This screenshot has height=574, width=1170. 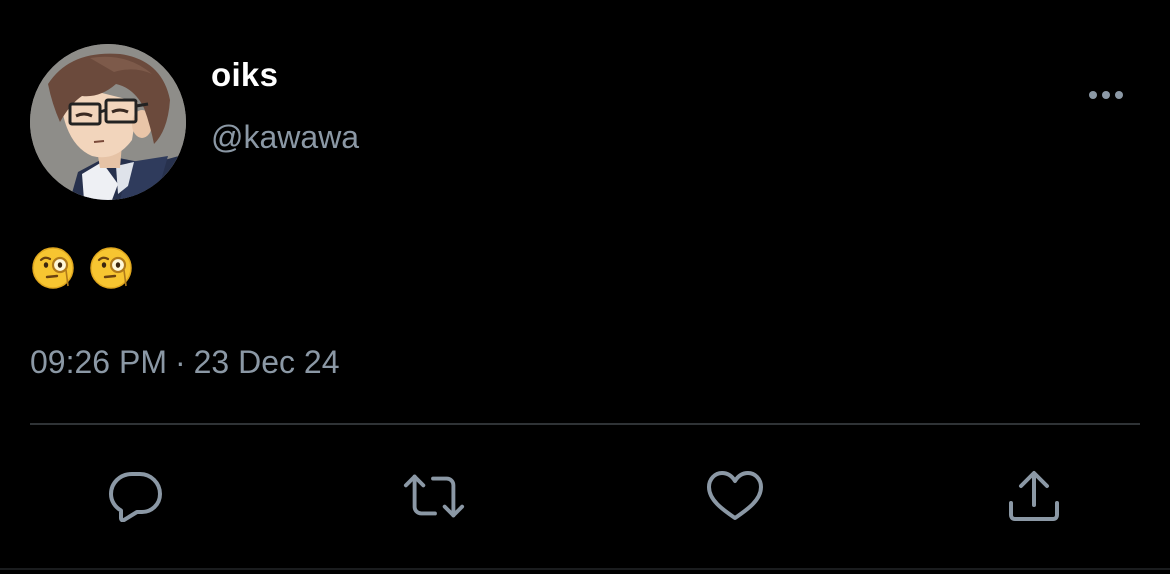 I want to click on user-handle: @kawawa, so click(x=285, y=137).